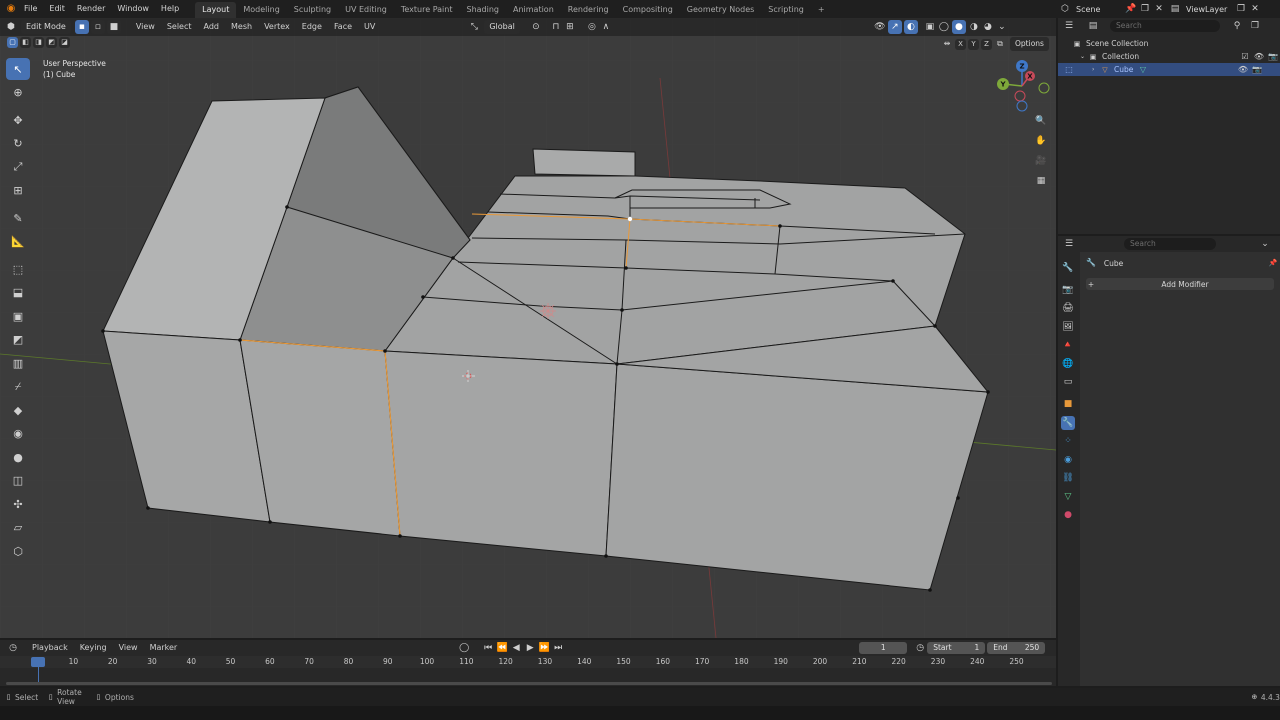 The width and height of the screenshot is (1280, 720). What do you see at coordinates (988, 27) in the screenshot?
I see `rendered-shading-icon: ◕` at bounding box center [988, 27].